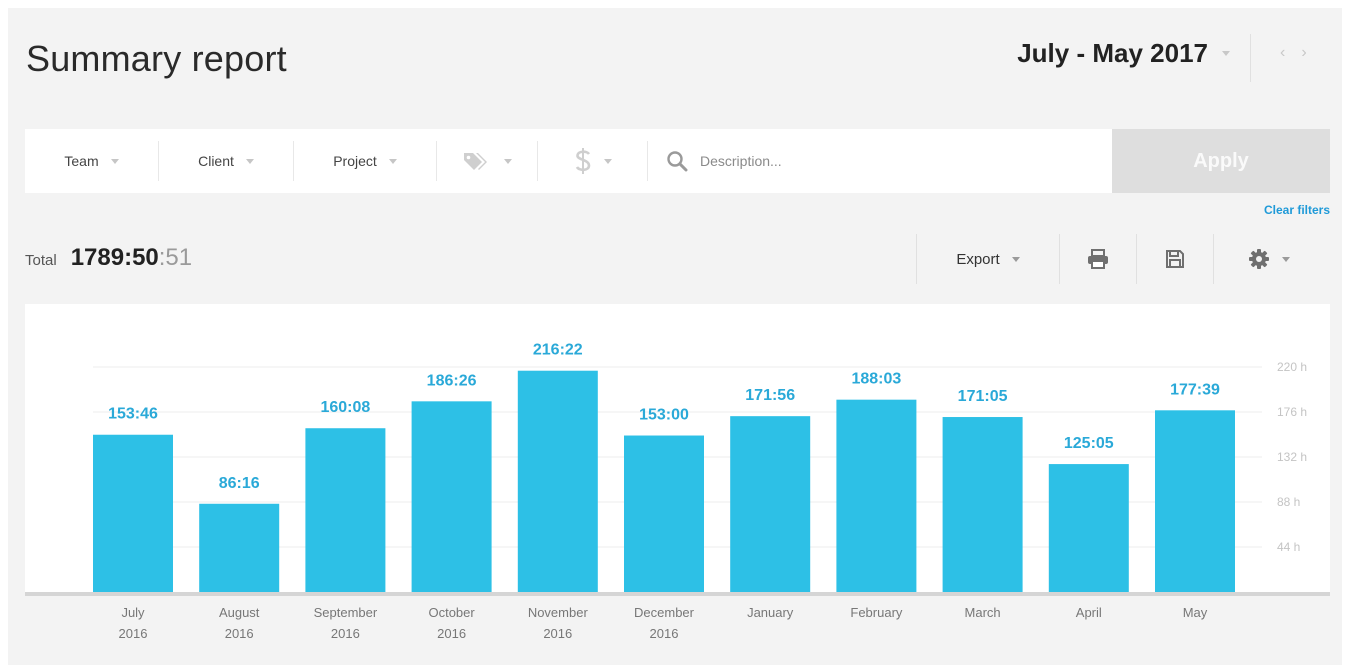 This screenshot has height=665, width=1350. I want to click on bar-value-label: 216:22, so click(558, 350).